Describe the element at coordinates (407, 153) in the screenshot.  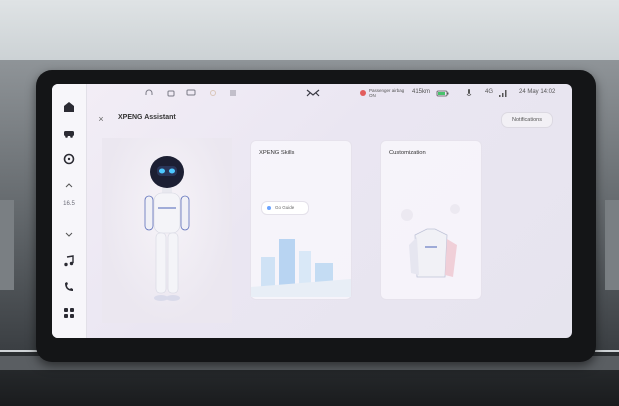
I see `customization-card-title: Customization` at that location.